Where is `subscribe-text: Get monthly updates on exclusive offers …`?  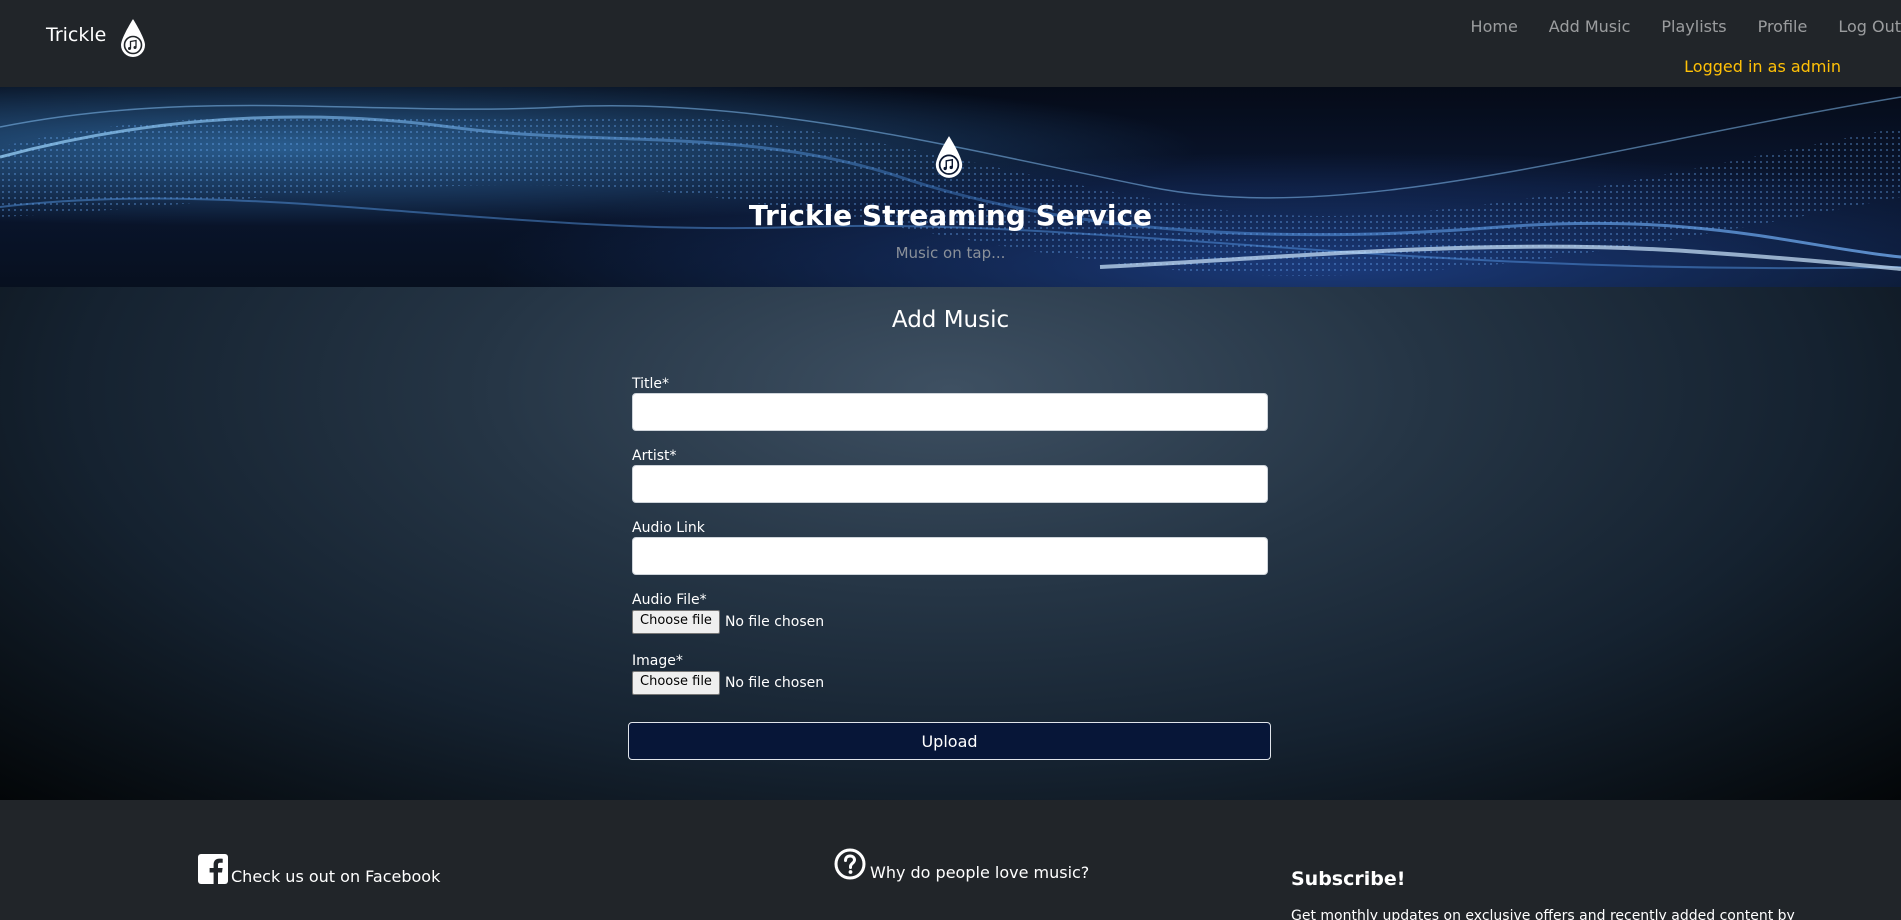
subscribe-text: Get monthly updates on exclusive offers … is located at coordinates (1543, 914).